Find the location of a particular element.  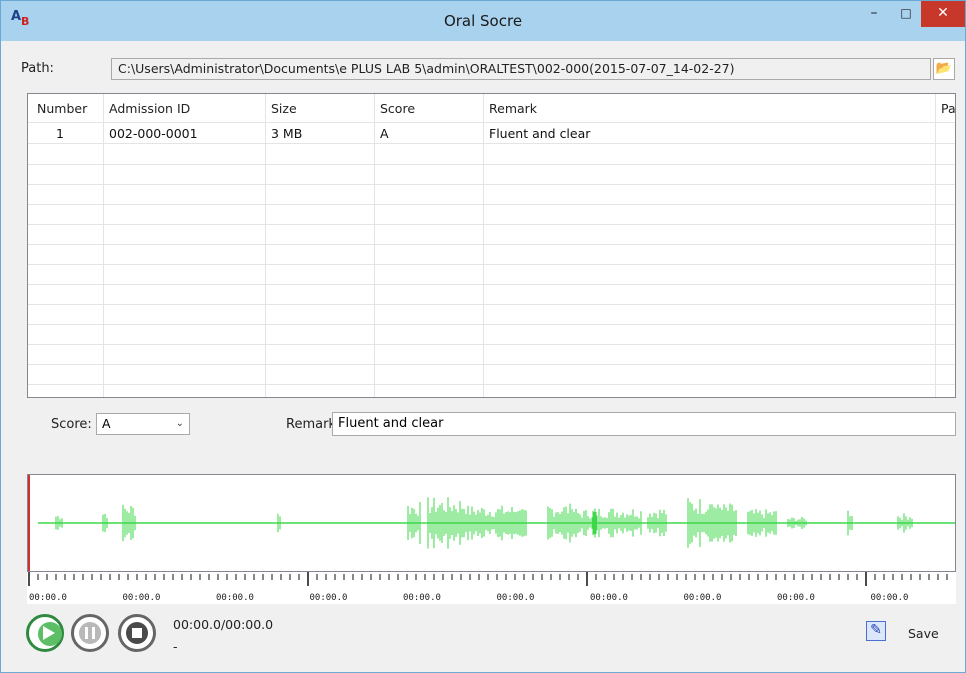

pause-icon is located at coordinates (90, 633).